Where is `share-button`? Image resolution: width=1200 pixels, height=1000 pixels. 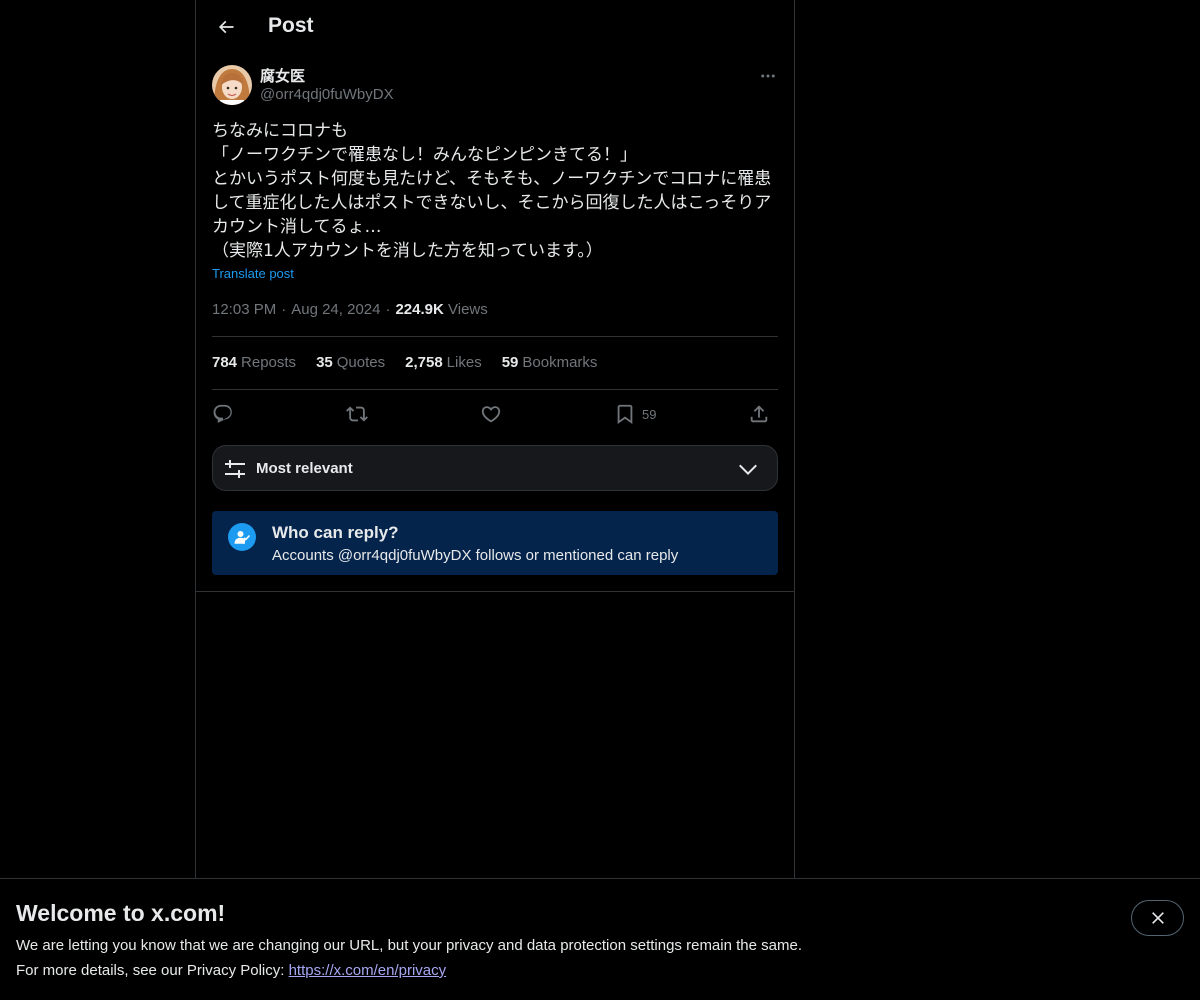 share-button is located at coordinates (759, 414).